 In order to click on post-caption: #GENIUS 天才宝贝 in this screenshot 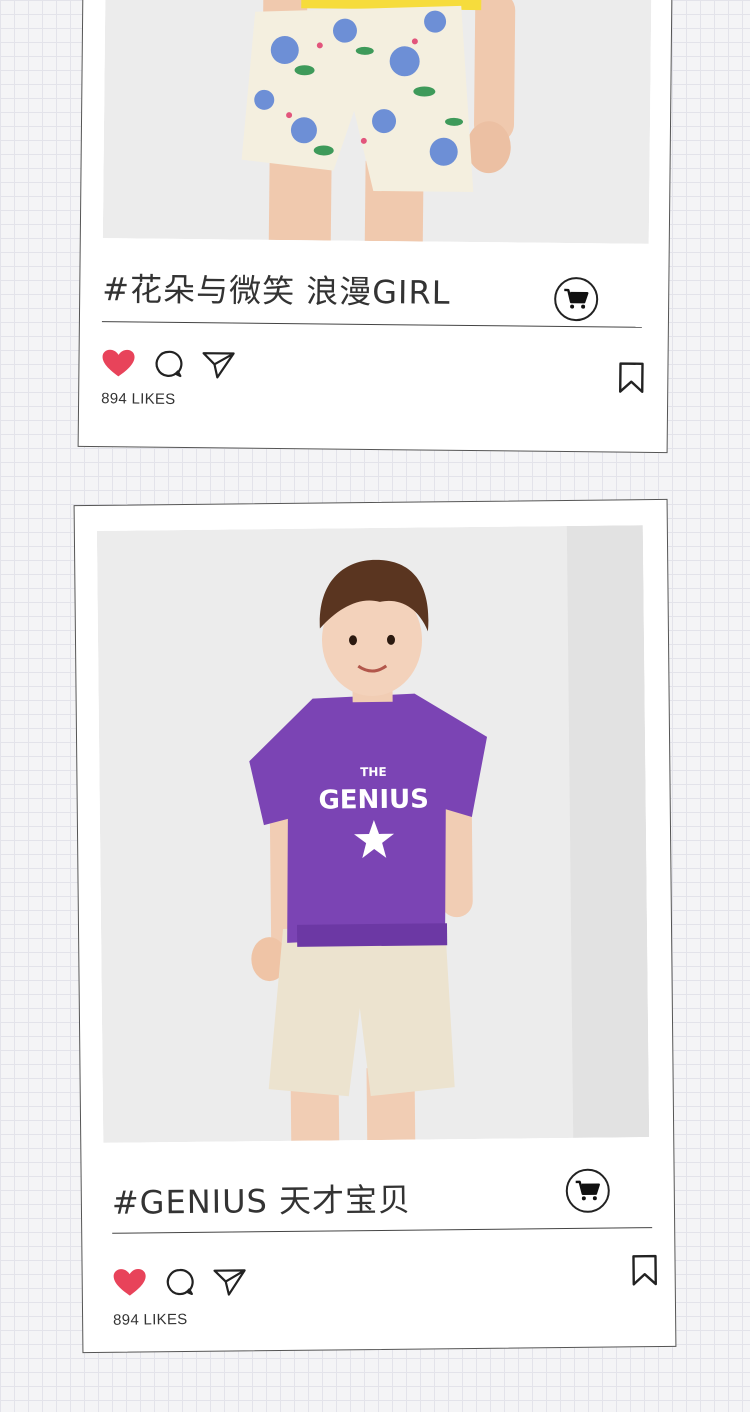, I will do `click(261, 1201)`.